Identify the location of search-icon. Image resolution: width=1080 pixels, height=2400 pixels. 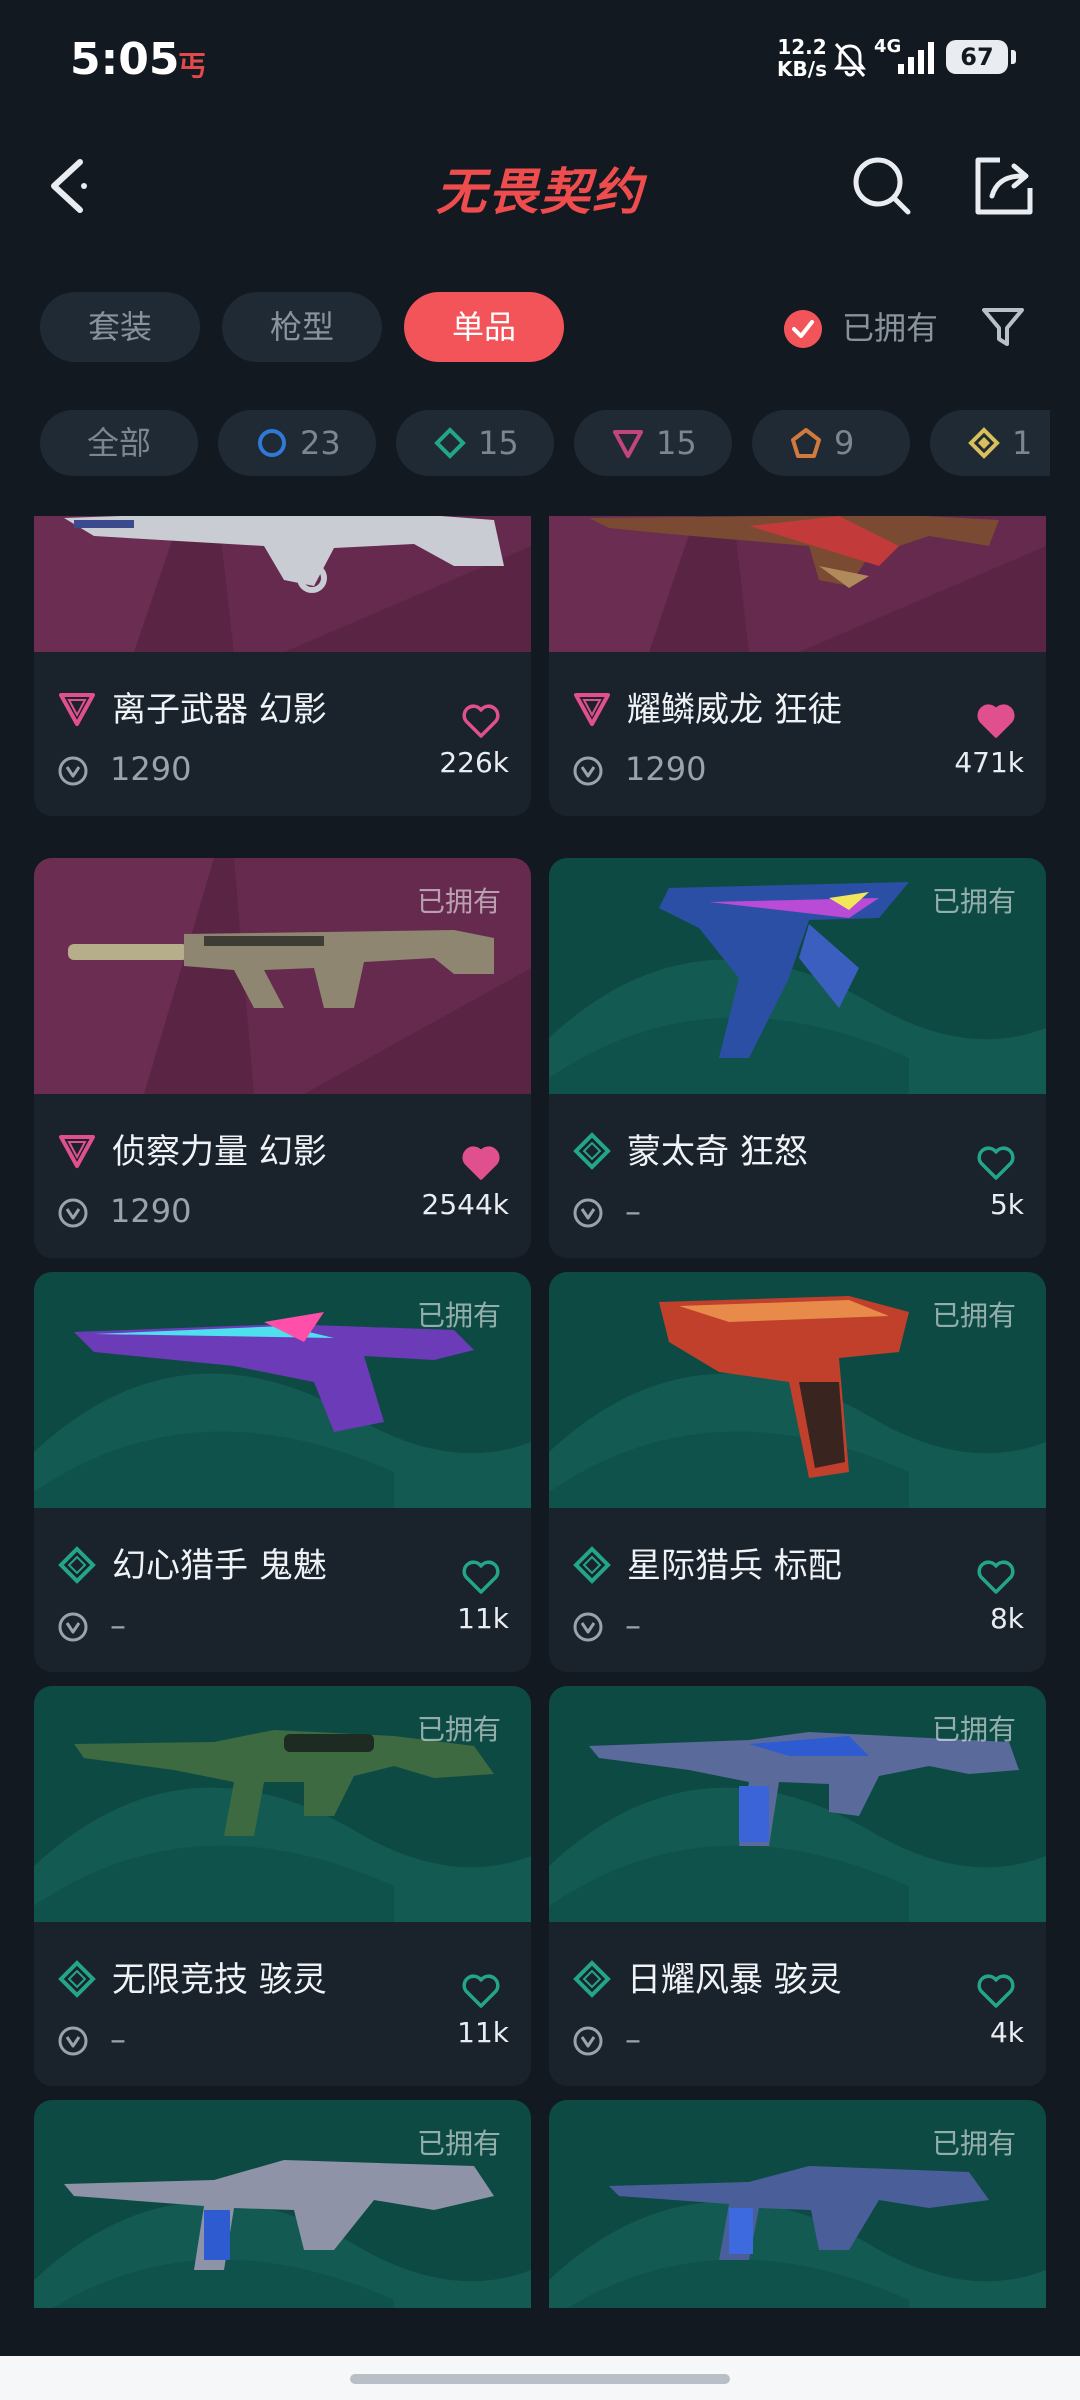
(881, 185).